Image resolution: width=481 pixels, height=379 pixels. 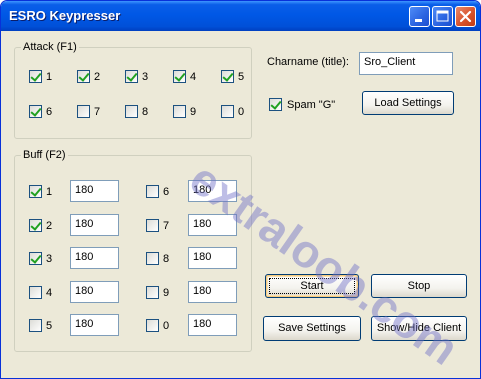 What do you see at coordinates (419, 328) in the screenshot?
I see `show-hide-client-button: Show/Hide Client` at bounding box center [419, 328].